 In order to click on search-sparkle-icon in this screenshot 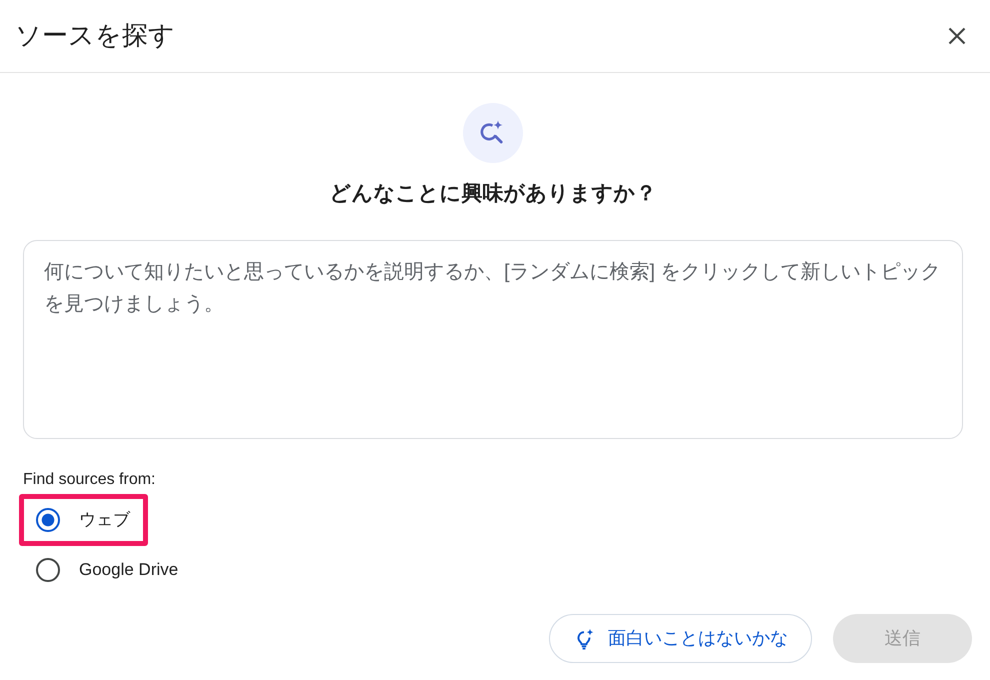, I will do `click(493, 133)`.